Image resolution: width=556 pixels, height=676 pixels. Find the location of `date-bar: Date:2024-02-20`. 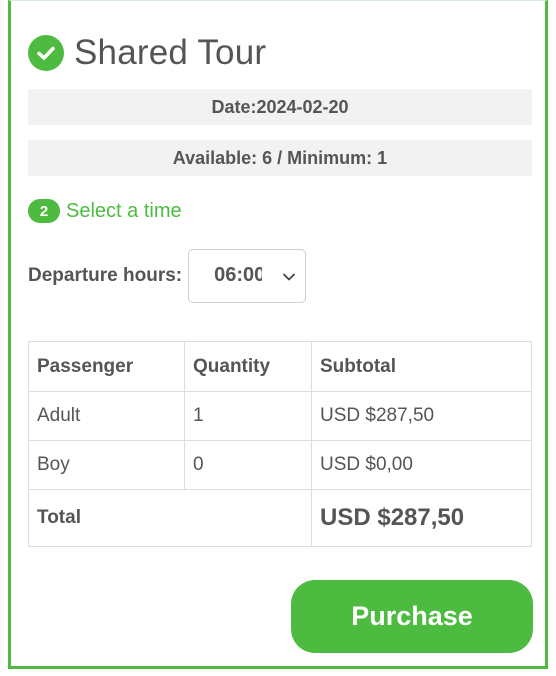

date-bar: Date:2024-02-20 is located at coordinates (280, 107).